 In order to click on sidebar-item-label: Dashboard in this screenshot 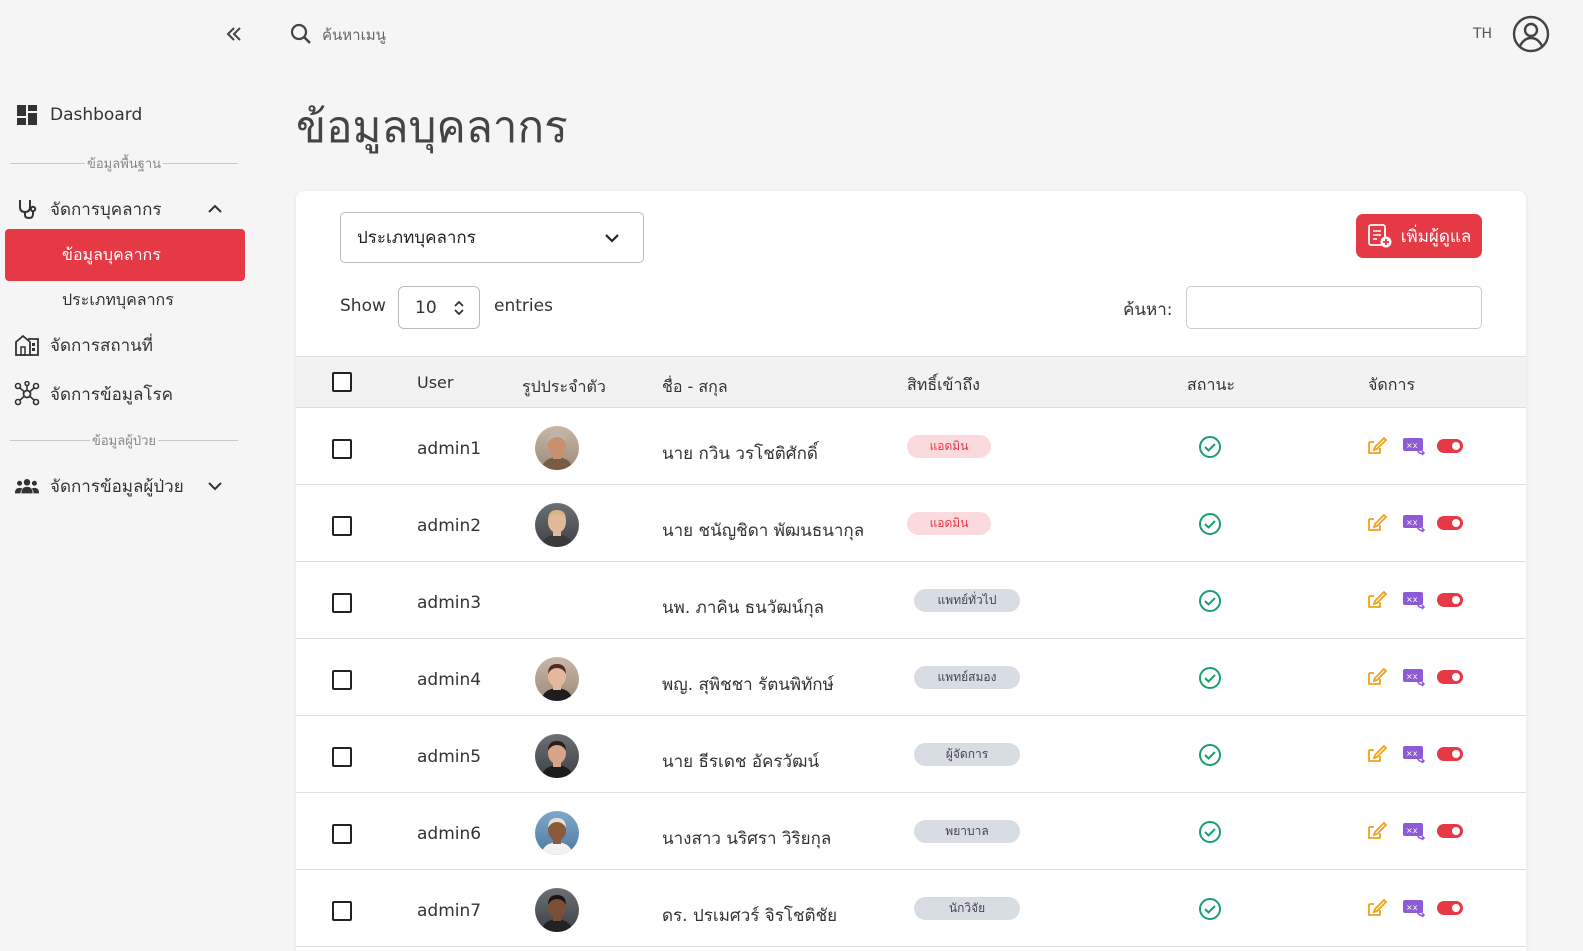, I will do `click(96, 115)`.